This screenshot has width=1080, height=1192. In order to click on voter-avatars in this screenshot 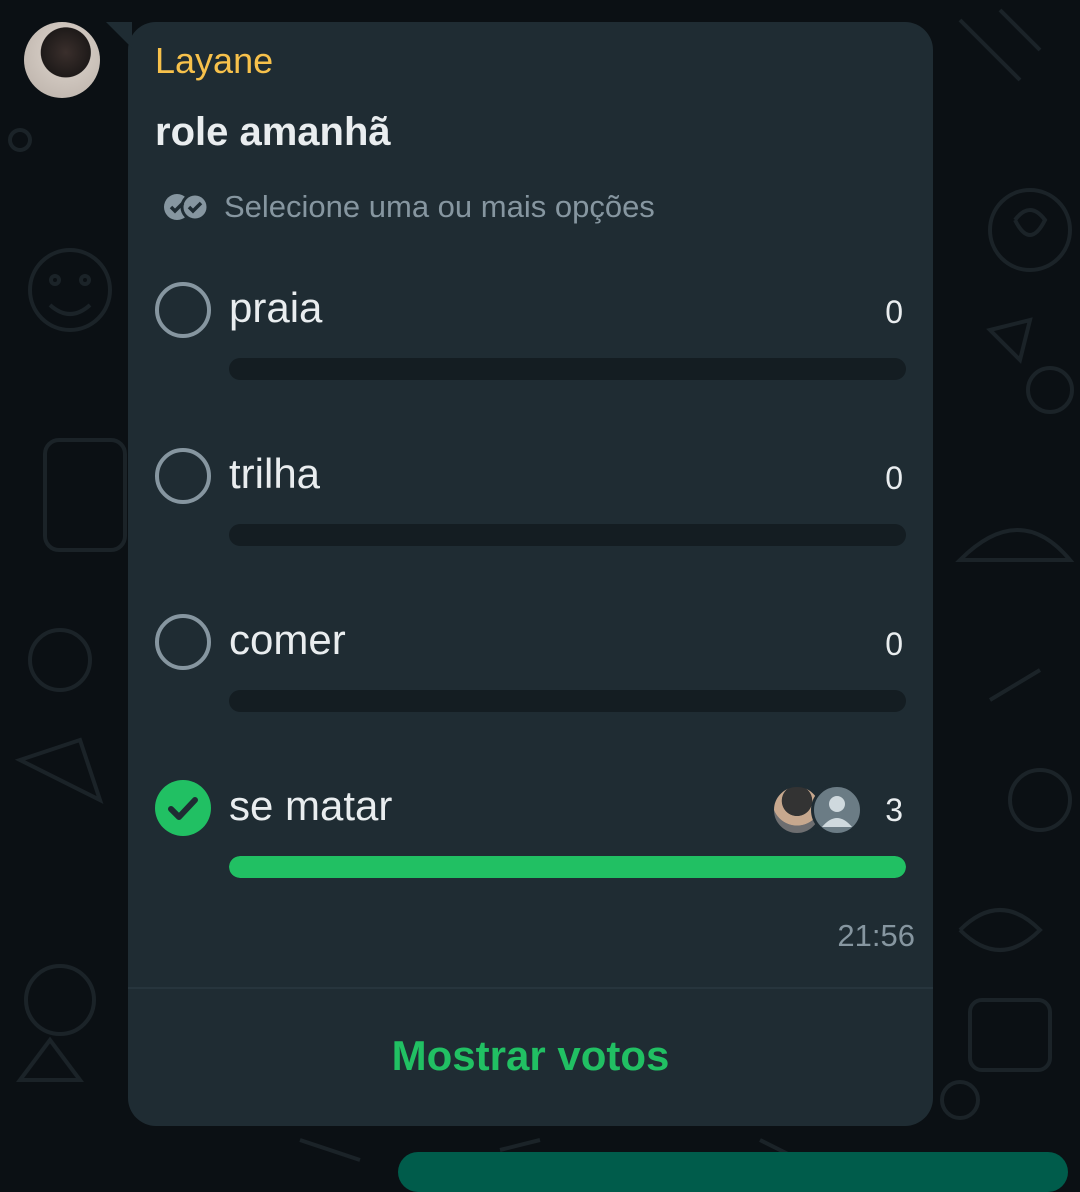, I will do `click(817, 810)`.